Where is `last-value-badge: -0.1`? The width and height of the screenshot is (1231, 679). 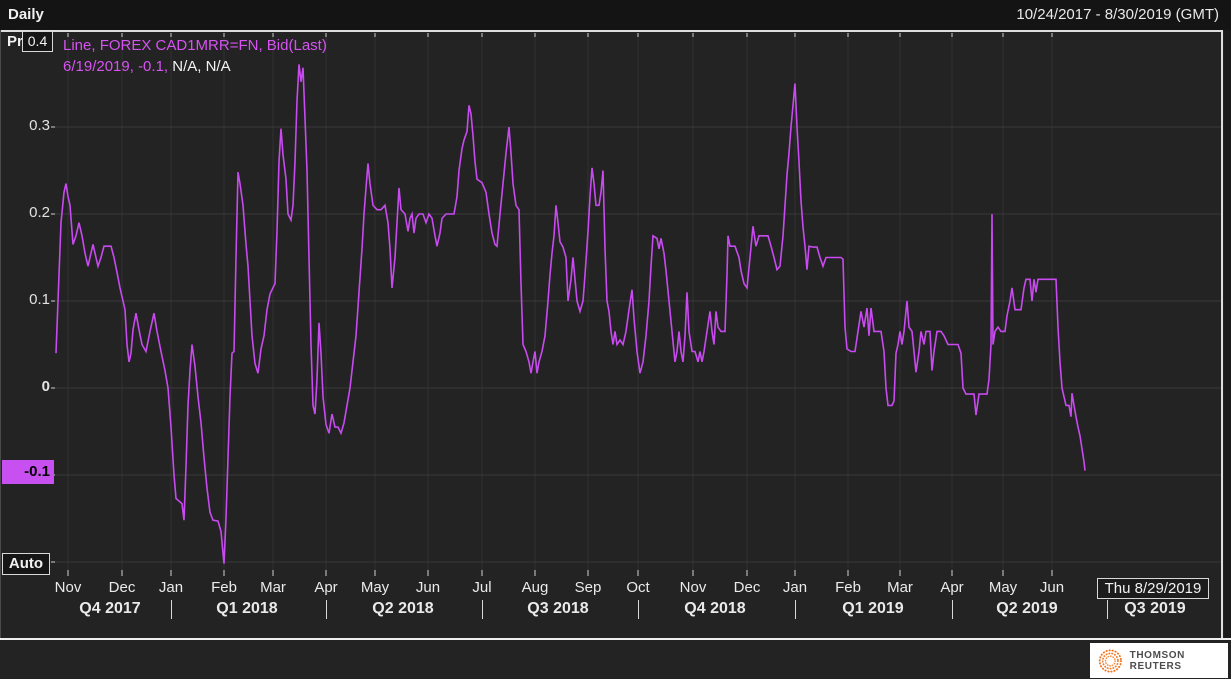 last-value-badge: -0.1 is located at coordinates (28, 472).